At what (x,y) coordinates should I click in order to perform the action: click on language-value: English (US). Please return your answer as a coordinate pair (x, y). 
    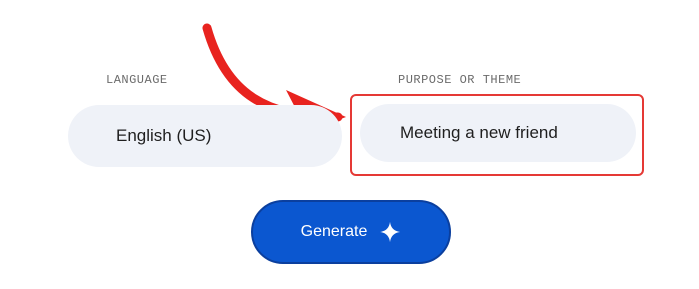
    Looking at the image, I should click on (164, 135).